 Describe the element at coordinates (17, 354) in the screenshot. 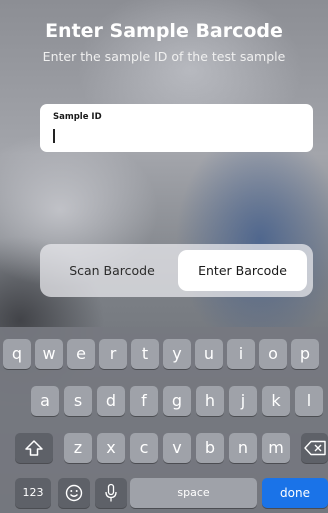

I see `key-q: q` at that location.